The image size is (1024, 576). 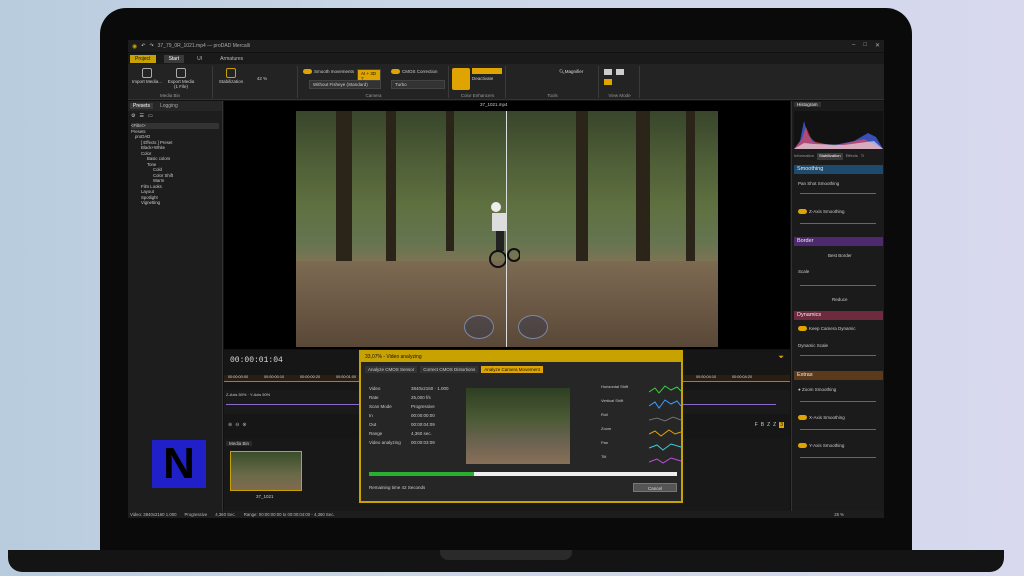 What do you see at coordinates (196, 514) in the screenshot?
I see `status-scan: Progressive` at bounding box center [196, 514].